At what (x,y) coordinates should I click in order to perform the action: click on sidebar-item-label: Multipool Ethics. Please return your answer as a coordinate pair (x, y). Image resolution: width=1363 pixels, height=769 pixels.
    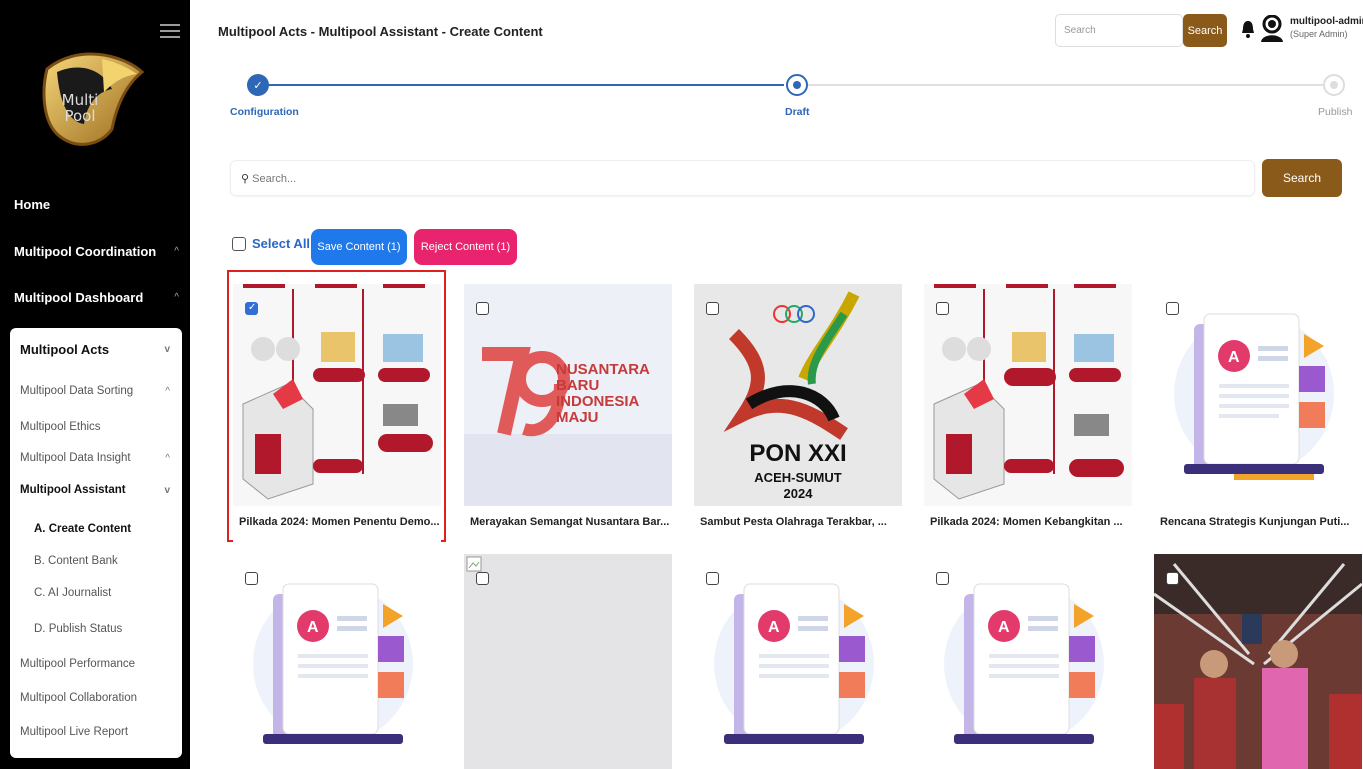
    Looking at the image, I should click on (60, 427).